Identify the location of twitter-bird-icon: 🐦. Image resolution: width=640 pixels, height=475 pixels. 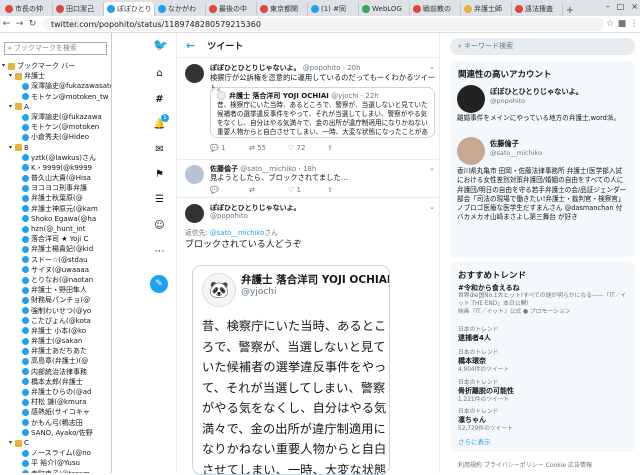
(160, 45).